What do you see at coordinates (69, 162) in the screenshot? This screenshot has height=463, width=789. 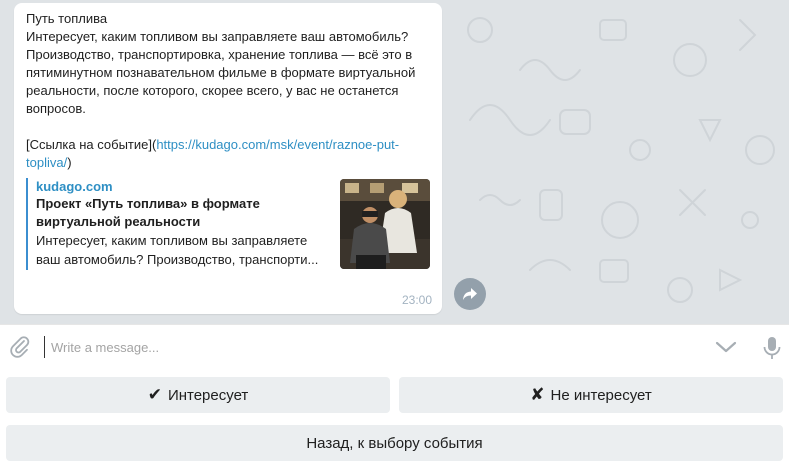 I see `link-suffix: )` at bounding box center [69, 162].